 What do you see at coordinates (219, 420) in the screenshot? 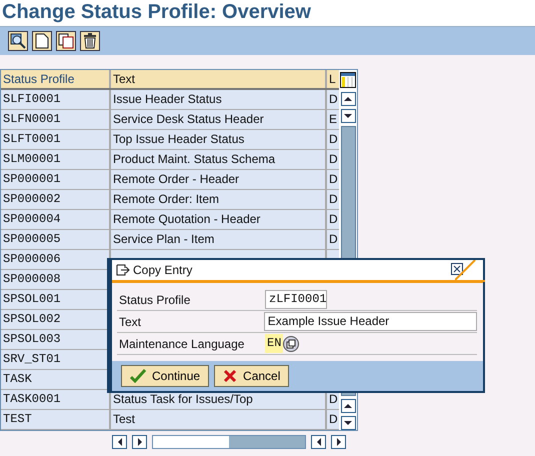
I see `table-cell: Test` at bounding box center [219, 420].